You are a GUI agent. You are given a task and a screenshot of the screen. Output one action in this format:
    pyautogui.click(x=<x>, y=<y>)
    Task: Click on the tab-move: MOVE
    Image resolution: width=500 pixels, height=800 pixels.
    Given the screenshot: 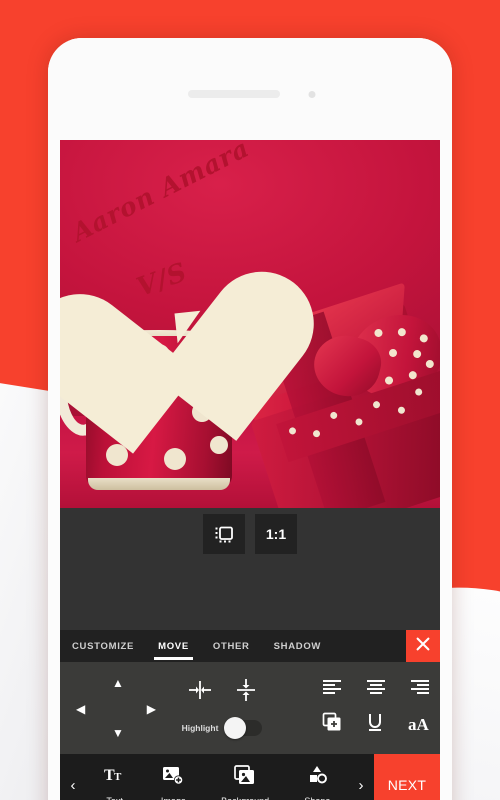 What is the action you would take?
    pyautogui.click(x=173, y=646)
    